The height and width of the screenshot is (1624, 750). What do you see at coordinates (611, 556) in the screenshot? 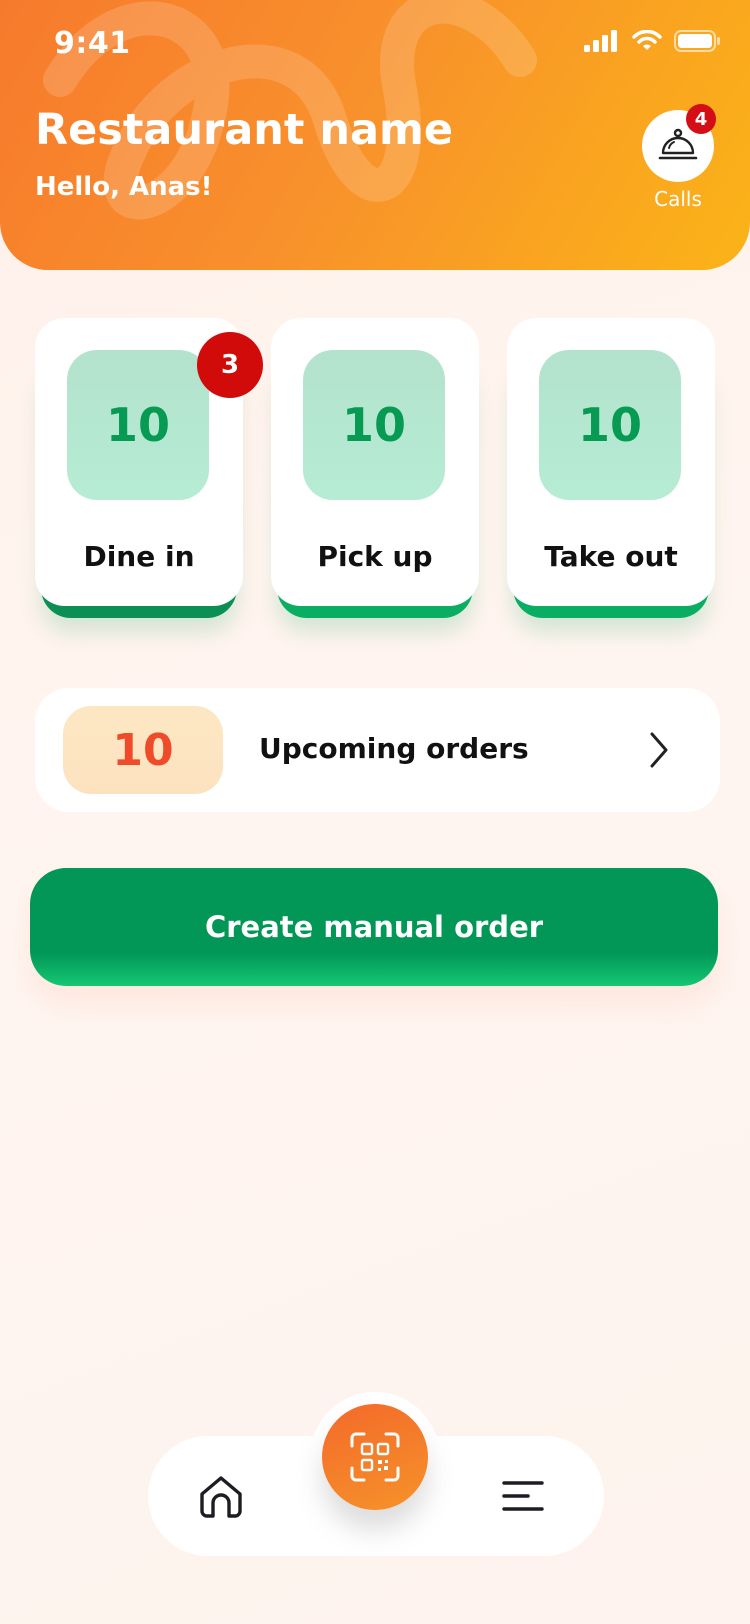
I see `take-out-label: Take out` at bounding box center [611, 556].